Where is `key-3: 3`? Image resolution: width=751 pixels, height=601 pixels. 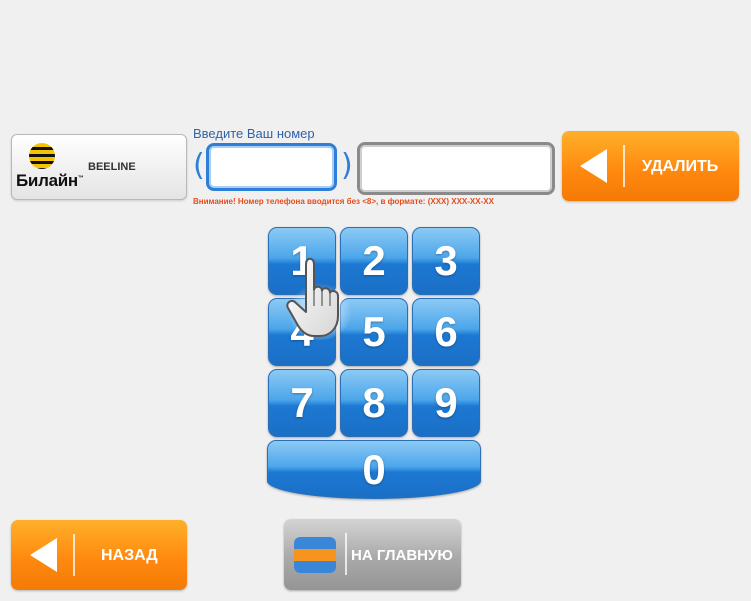 key-3: 3 is located at coordinates (446, 261).